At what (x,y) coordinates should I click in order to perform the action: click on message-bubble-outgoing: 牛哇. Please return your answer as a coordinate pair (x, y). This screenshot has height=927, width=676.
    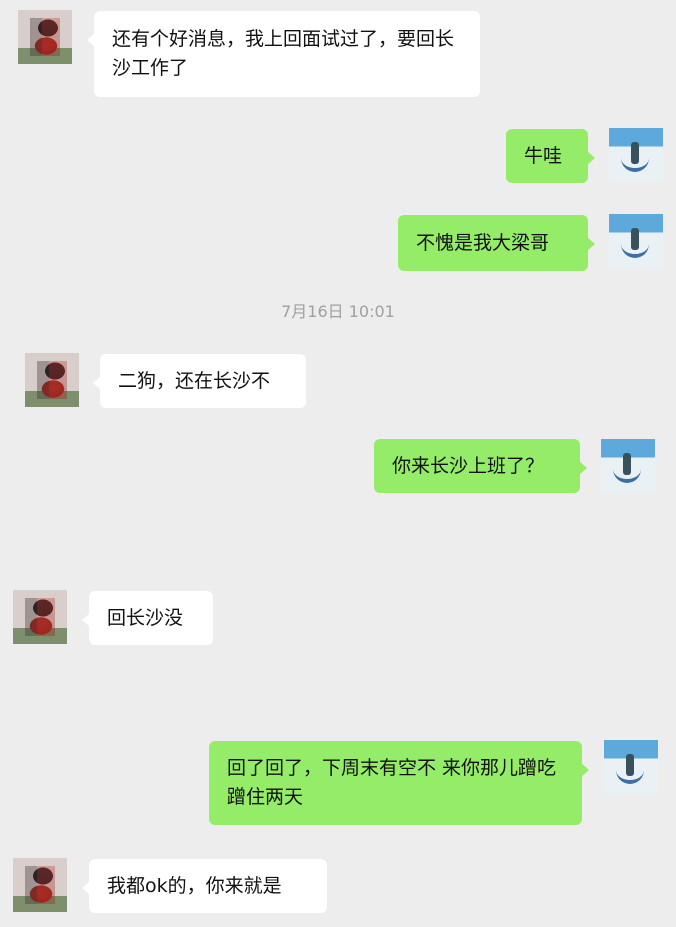
    Looking at the image, I should click on (550, 156).